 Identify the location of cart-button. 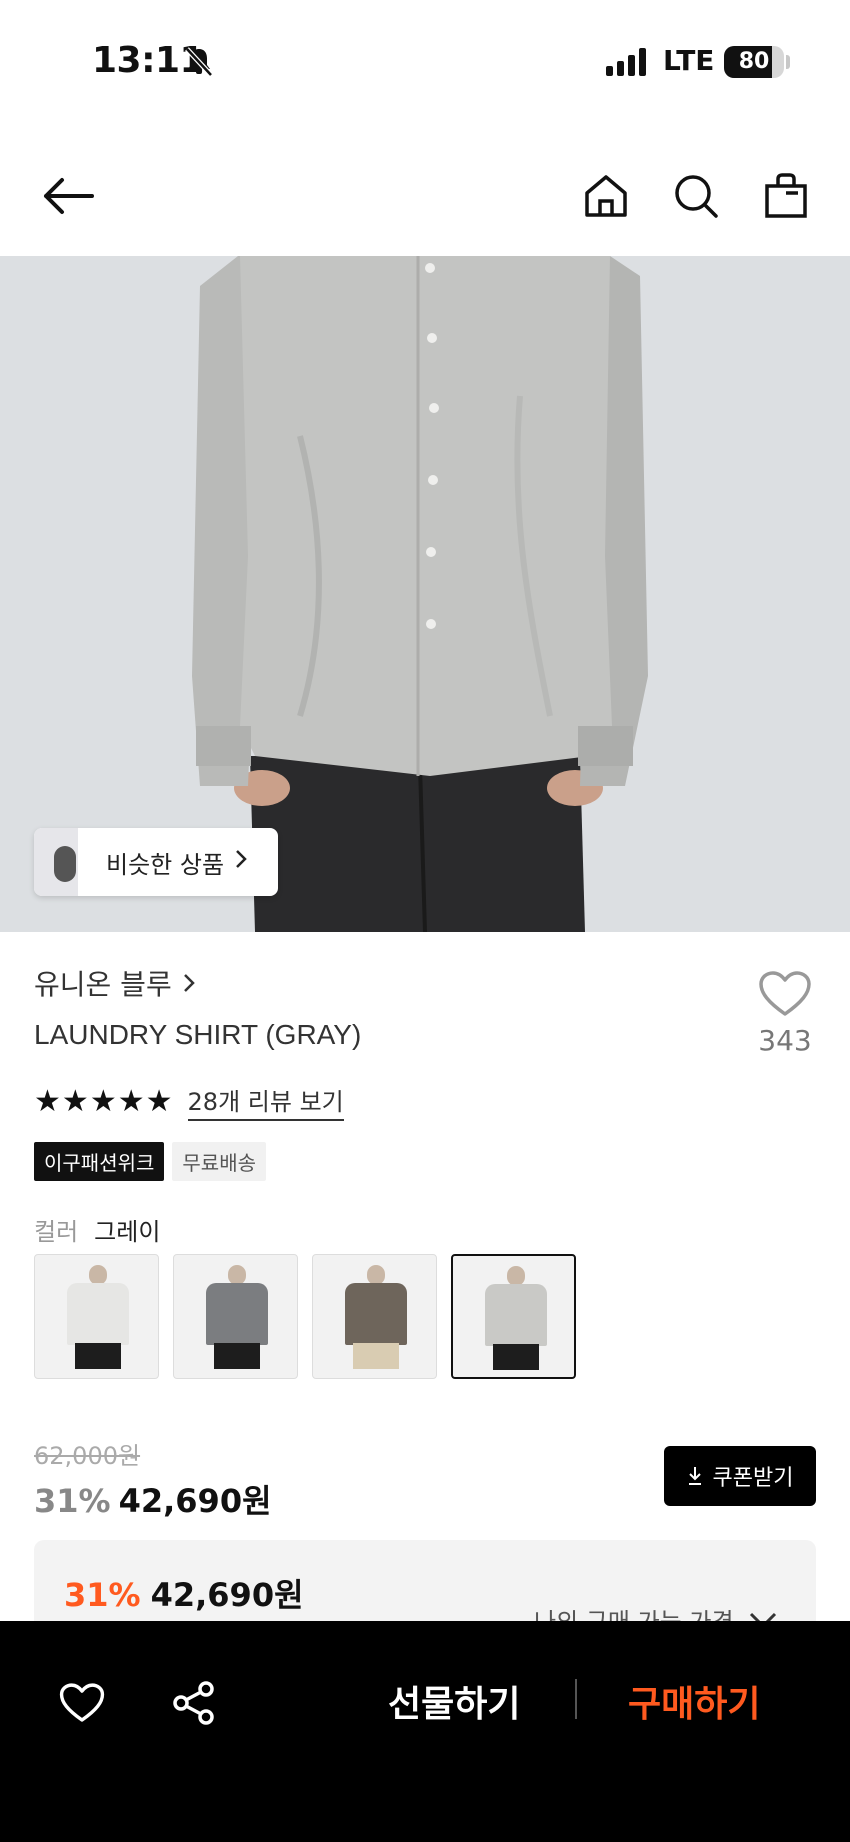
(786, 196).